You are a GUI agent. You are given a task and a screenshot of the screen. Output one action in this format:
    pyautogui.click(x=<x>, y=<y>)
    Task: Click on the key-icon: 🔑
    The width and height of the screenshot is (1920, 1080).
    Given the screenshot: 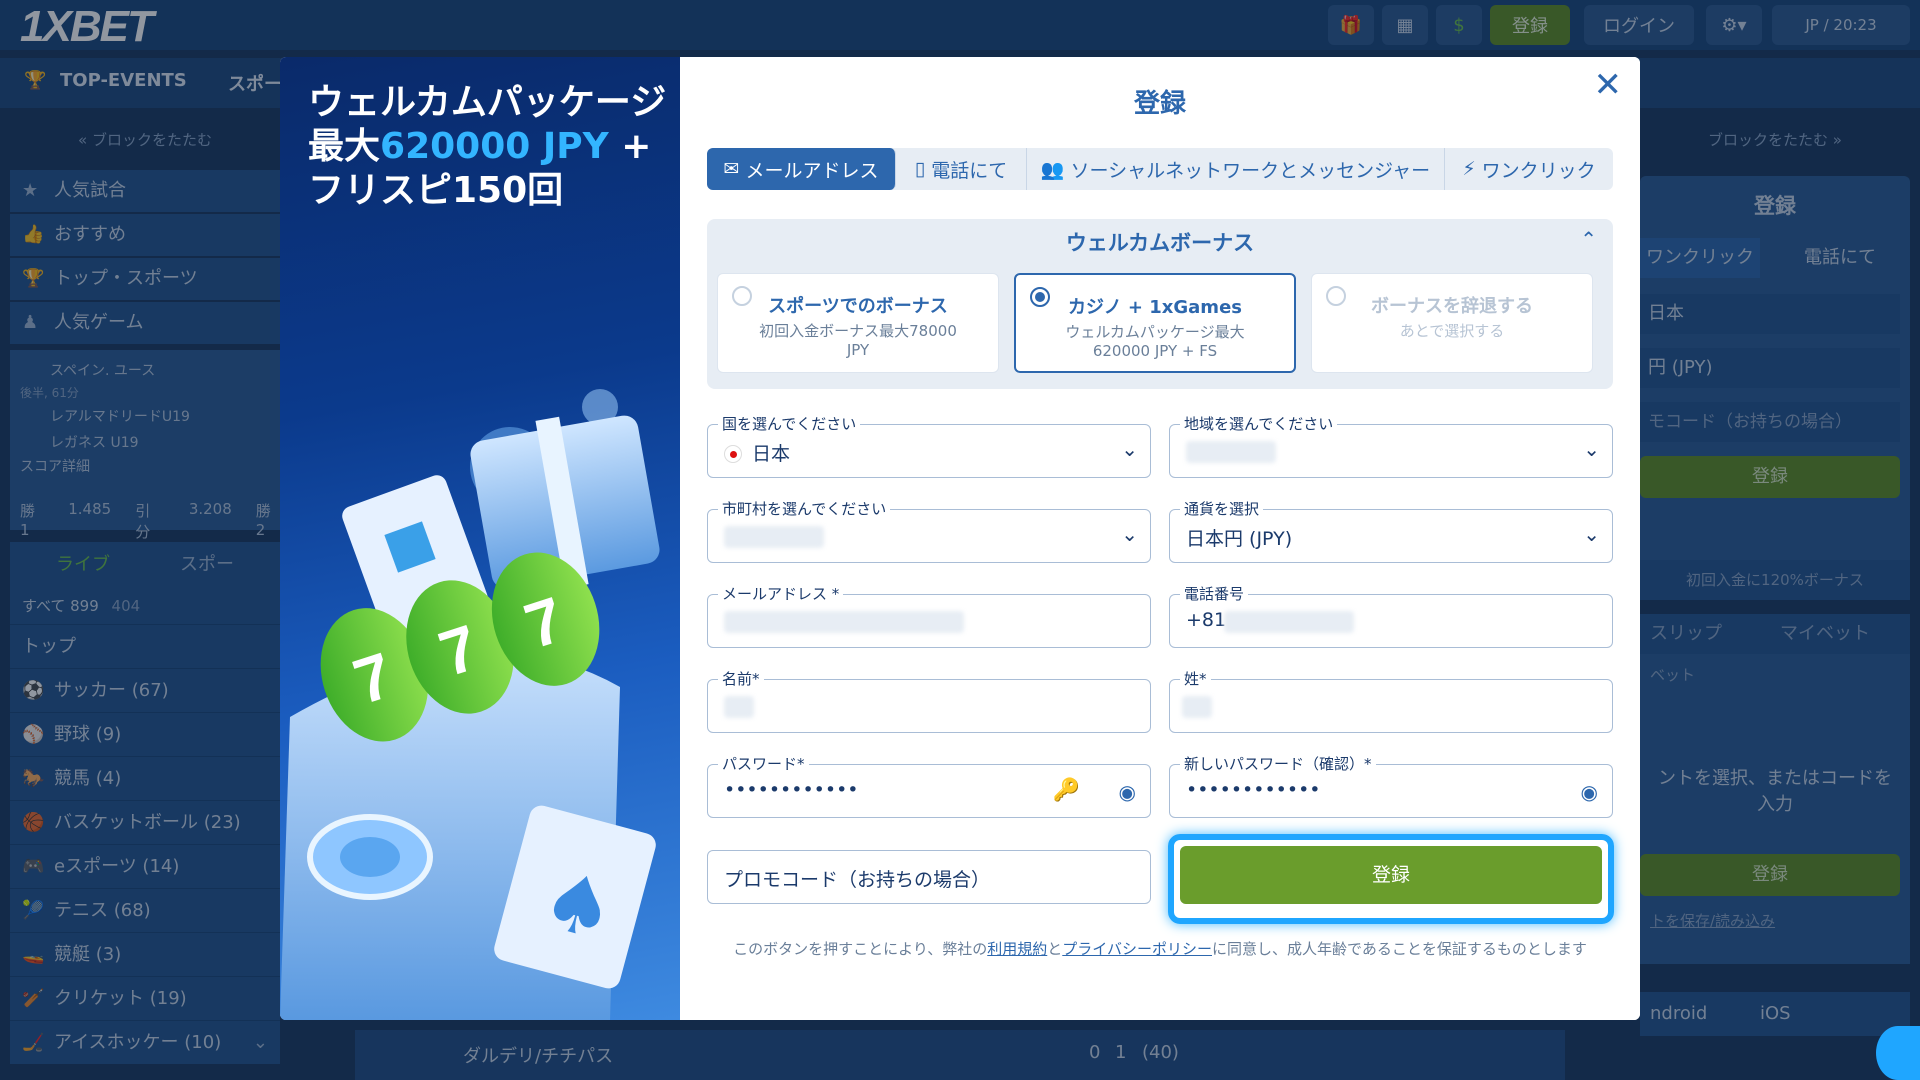 What is the action you would take?
    pyautogui.click(x=1066, y=790)
    